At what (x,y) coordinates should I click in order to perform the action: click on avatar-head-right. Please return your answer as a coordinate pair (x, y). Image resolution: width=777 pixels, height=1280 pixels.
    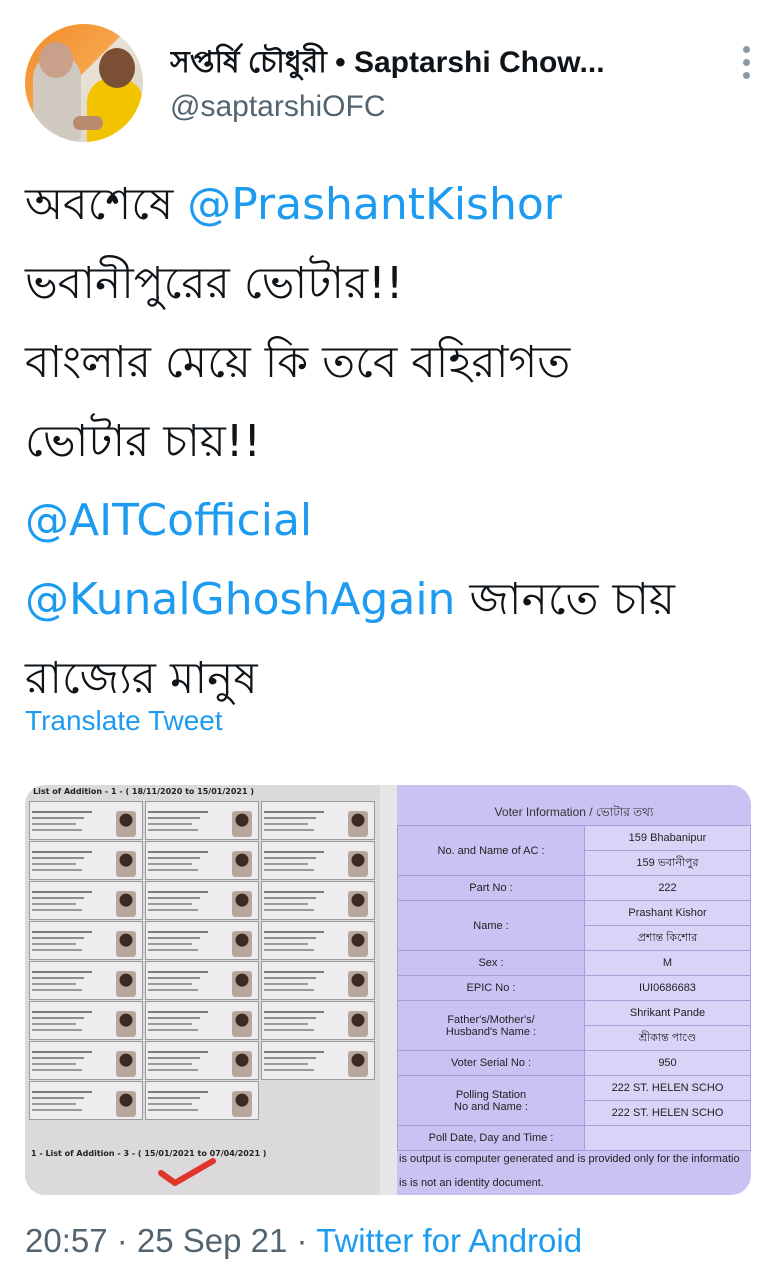
    Looking at the image, I should click on (117, 68).